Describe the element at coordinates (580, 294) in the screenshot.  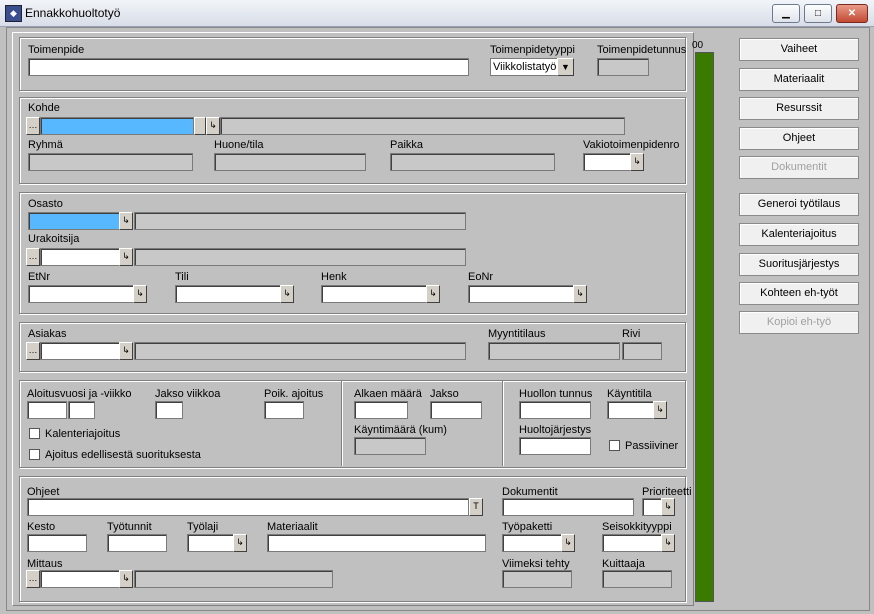
I see `eonr-link-icon: ↳` at that location.